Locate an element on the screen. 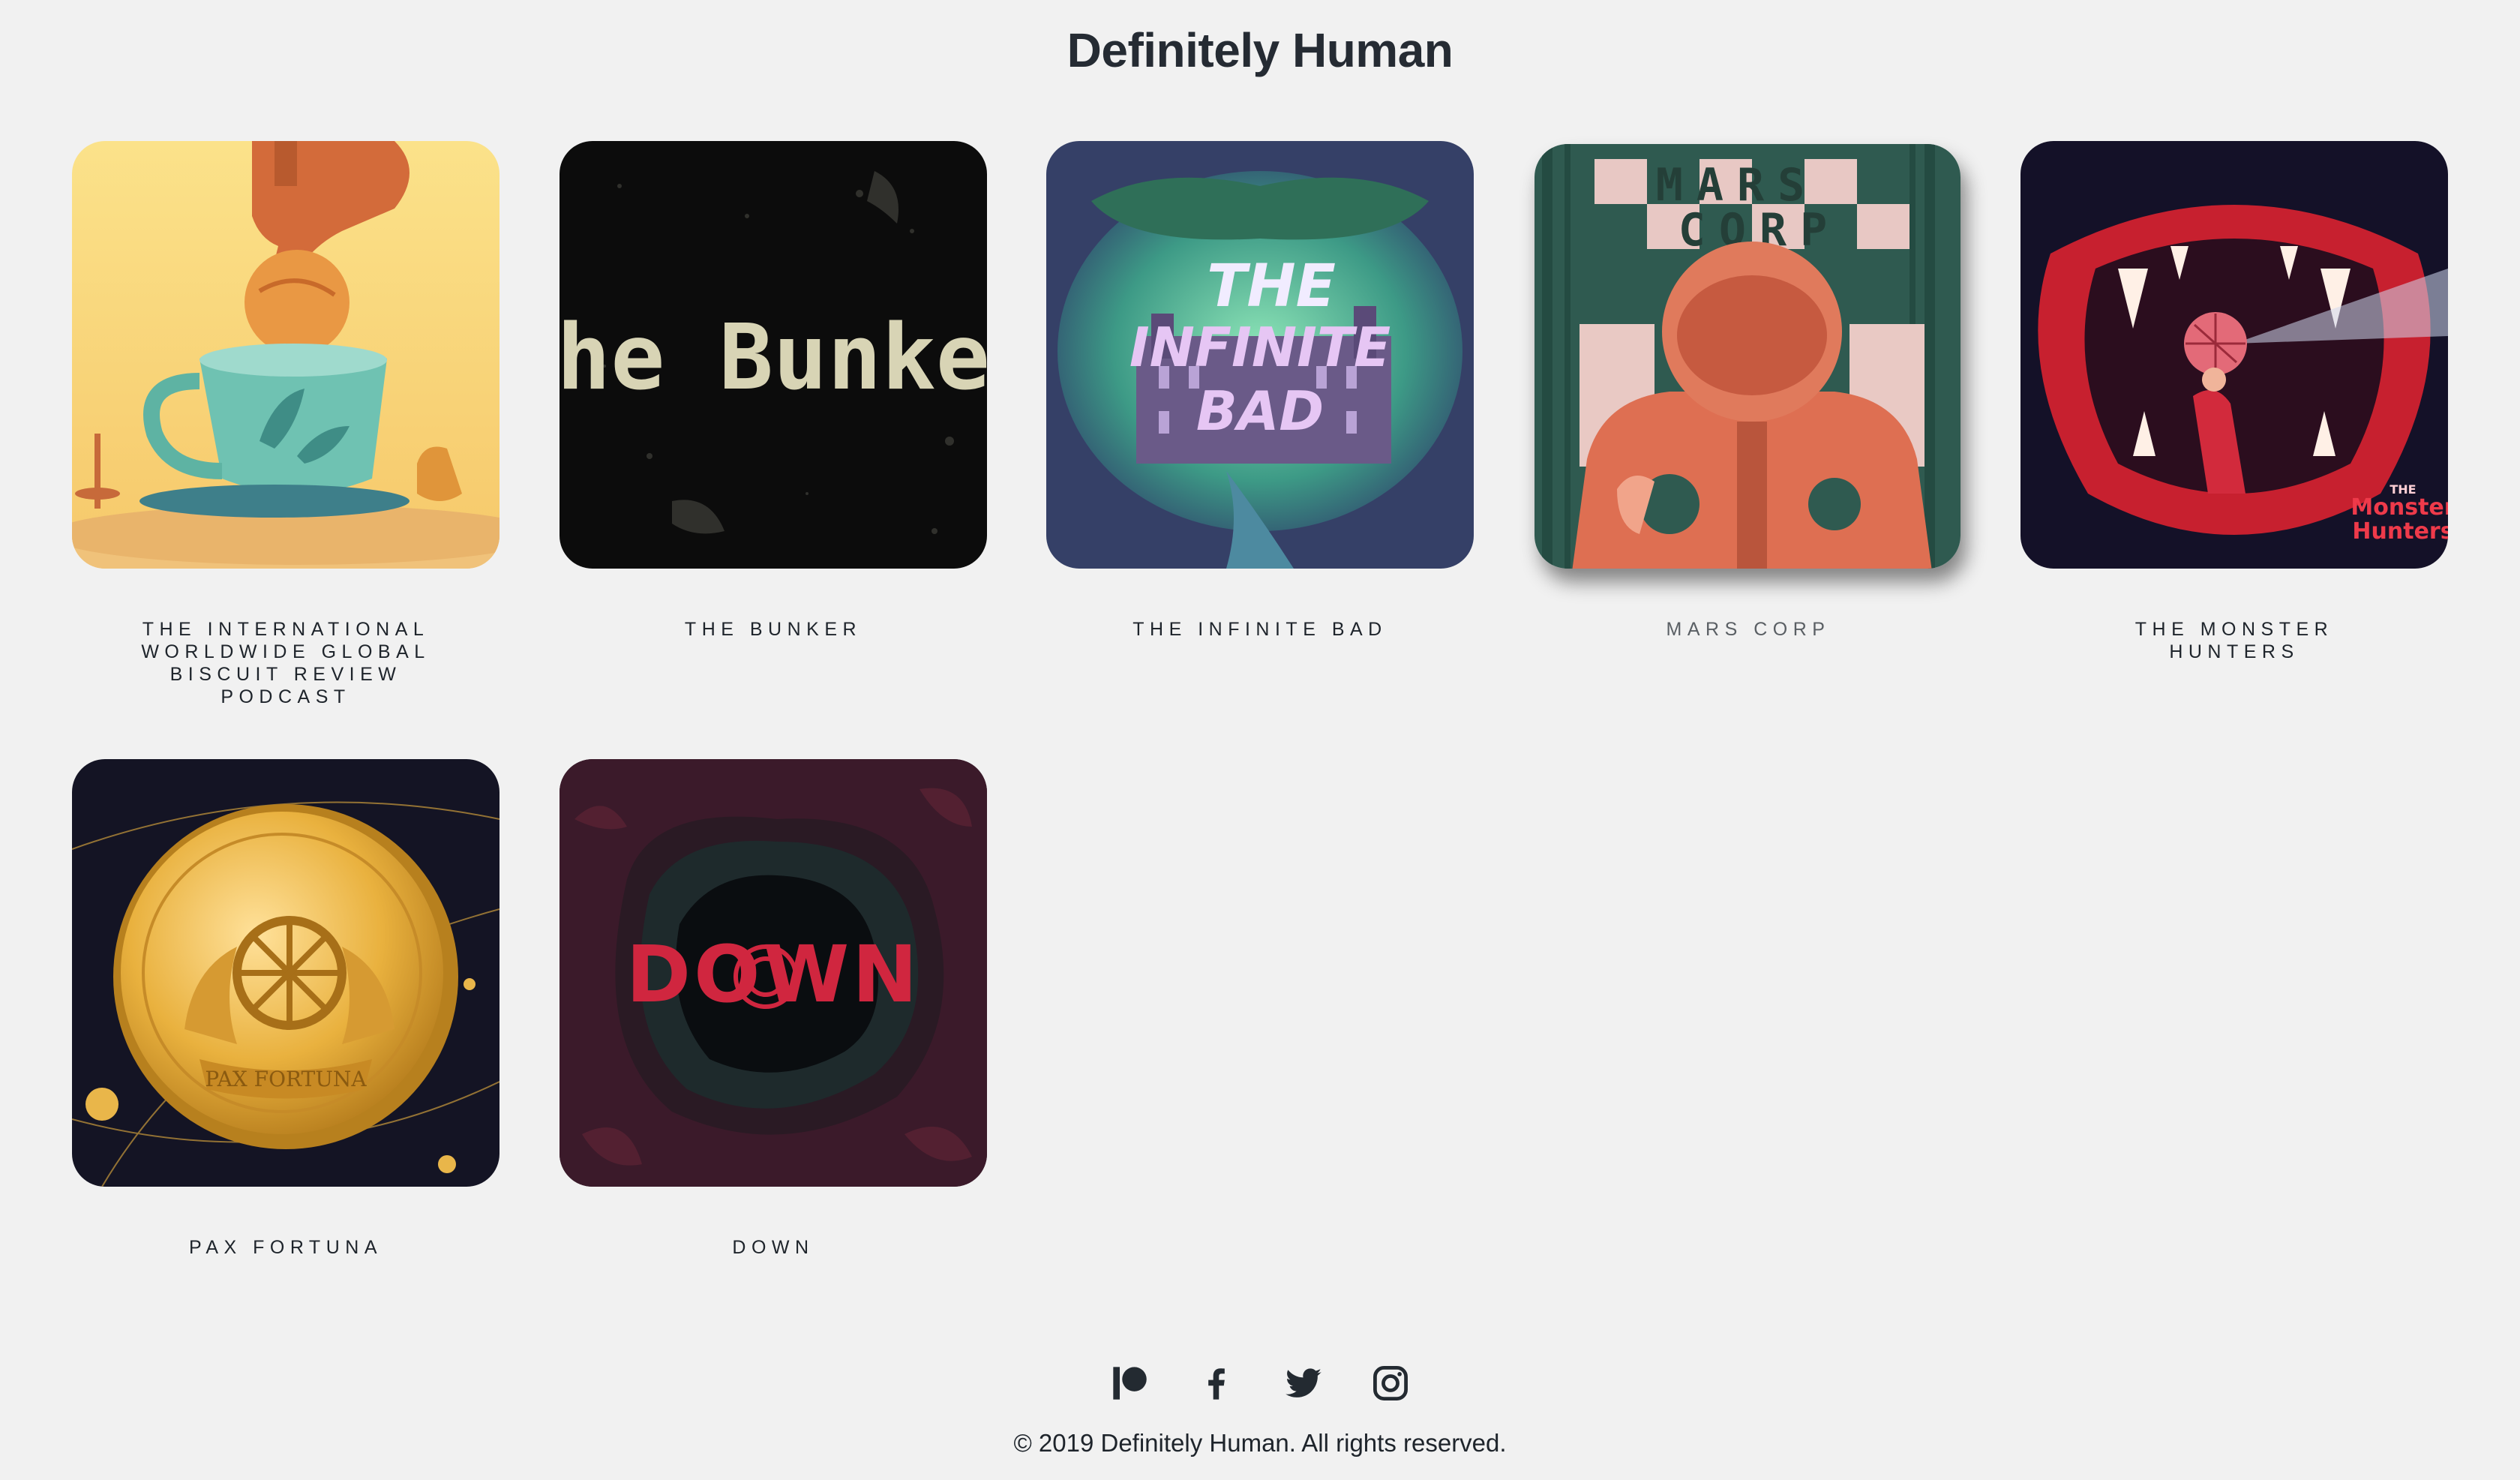 This screenshot has height=1480, width=2520. podcast-title: THE MONSTER HUNTERS is located at coordinates (2234, 641).